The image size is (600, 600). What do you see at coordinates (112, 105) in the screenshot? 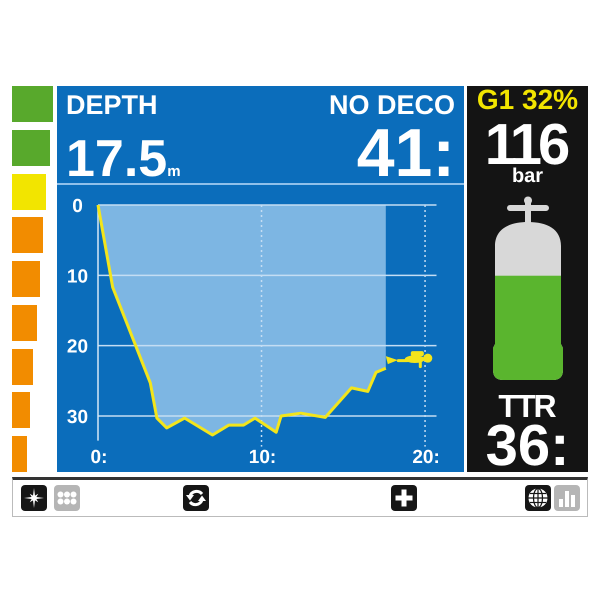
I see `depth-label: DEPTH` at bounding box center [112, 105].